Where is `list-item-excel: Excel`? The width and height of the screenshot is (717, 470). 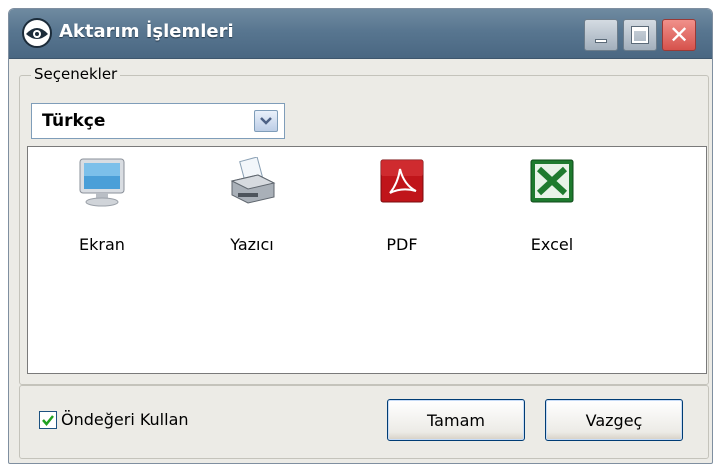 list-item-excel: Excel is located at coordinates (552, 207).